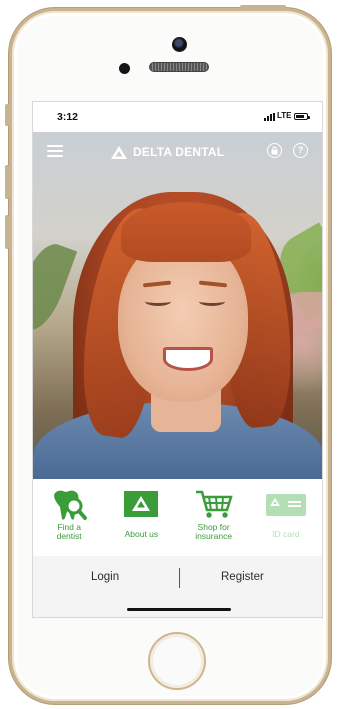 Image resolution: width=342 pixels, height=709 pixels. Describe the element at coordinates (274, 150) in the screenshot. I see `lock-icon` at that location.